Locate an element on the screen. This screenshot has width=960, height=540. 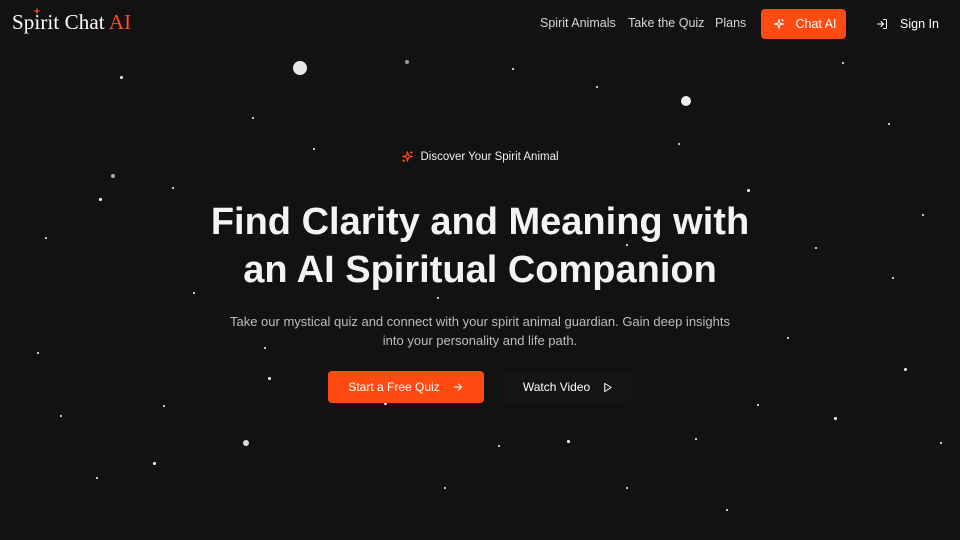
chat-ai-button: Chat AI is located at coordinates (803, 24).